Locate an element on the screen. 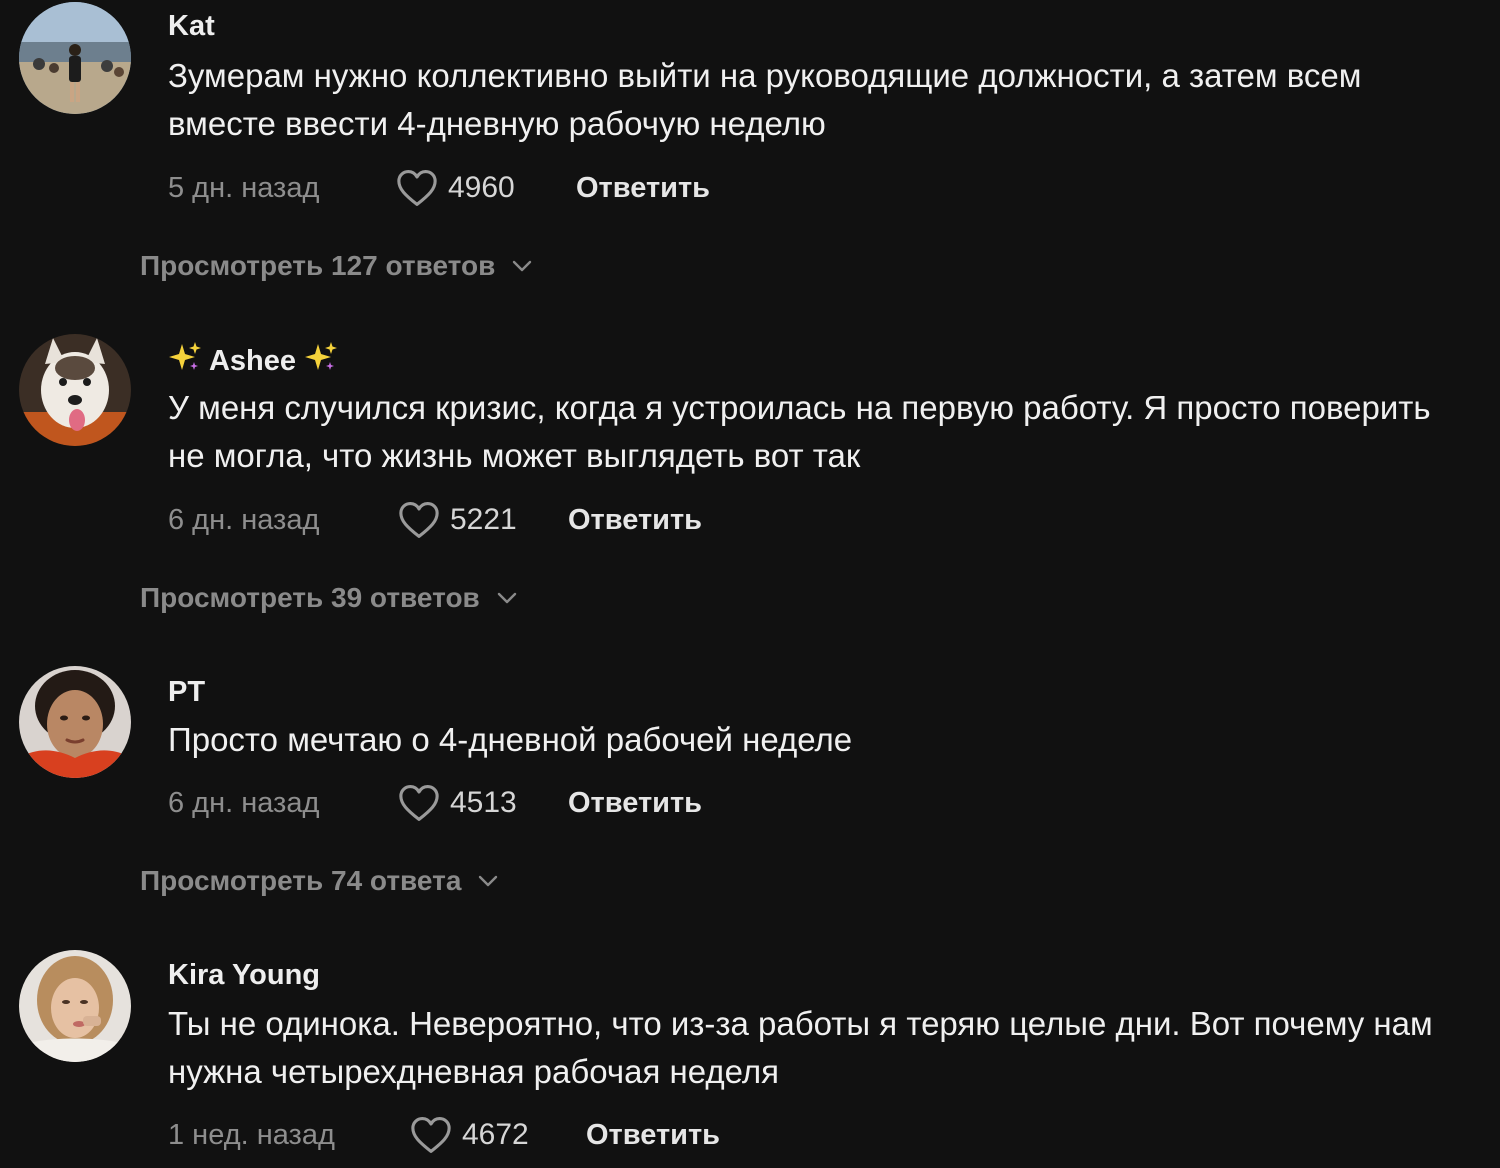  comment-username: PT is located at coordinates (186, 692).